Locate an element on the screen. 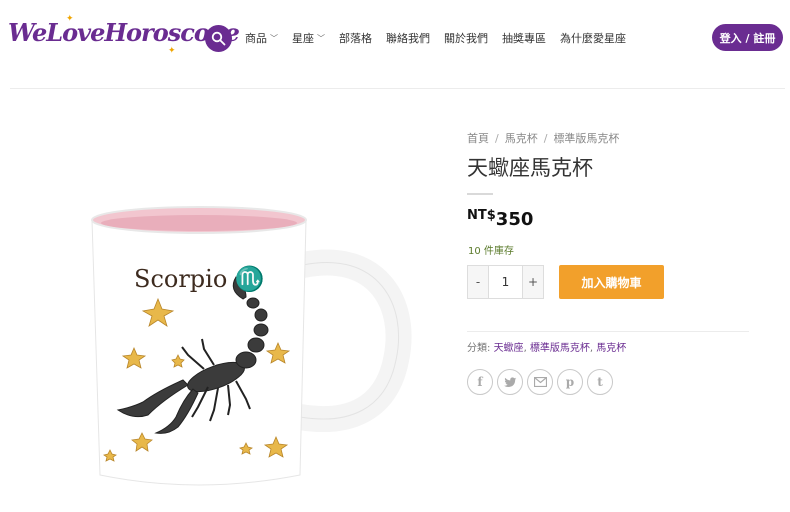 Image resolution: width=790 pixels, height=512 pixels. email-share-button is located at coordinates (540, 382).